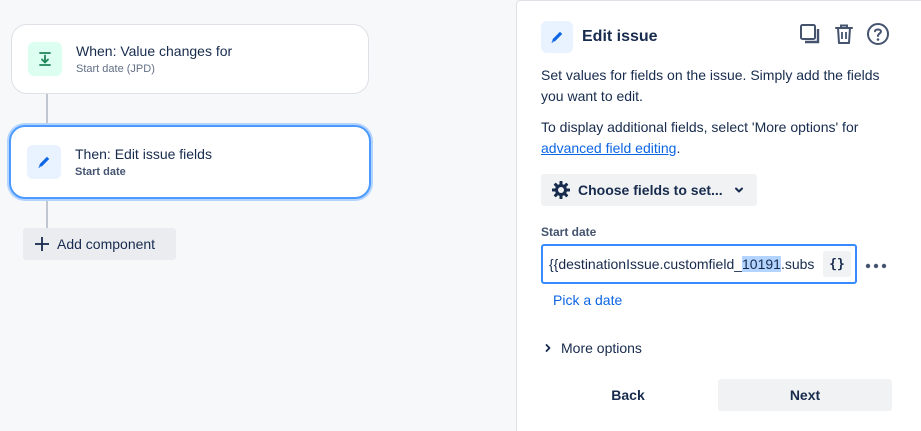  I want to click on note-suffix: ., so click(678, 148).